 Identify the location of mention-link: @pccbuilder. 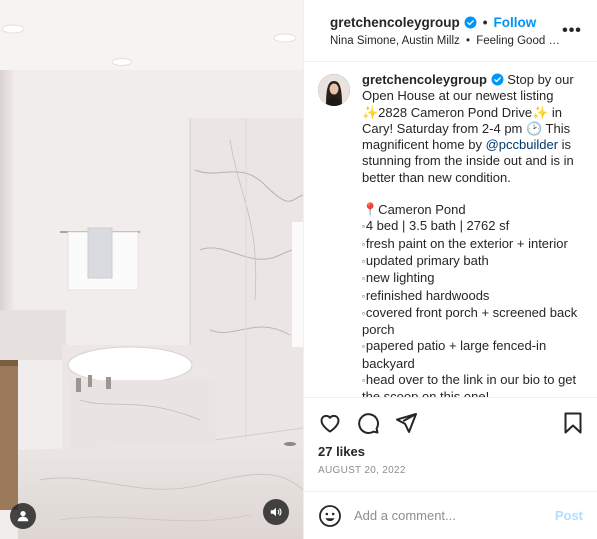
(522, 144).